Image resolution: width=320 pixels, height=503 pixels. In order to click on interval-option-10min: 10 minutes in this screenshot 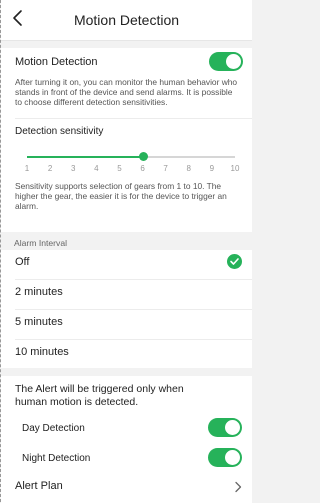, I will do `click(42, 352)`.